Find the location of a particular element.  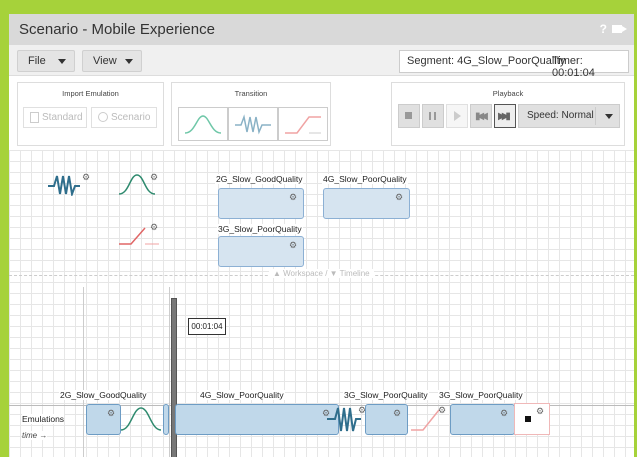

library-box-3g: ⚙ is located at coordinates (261, 251).